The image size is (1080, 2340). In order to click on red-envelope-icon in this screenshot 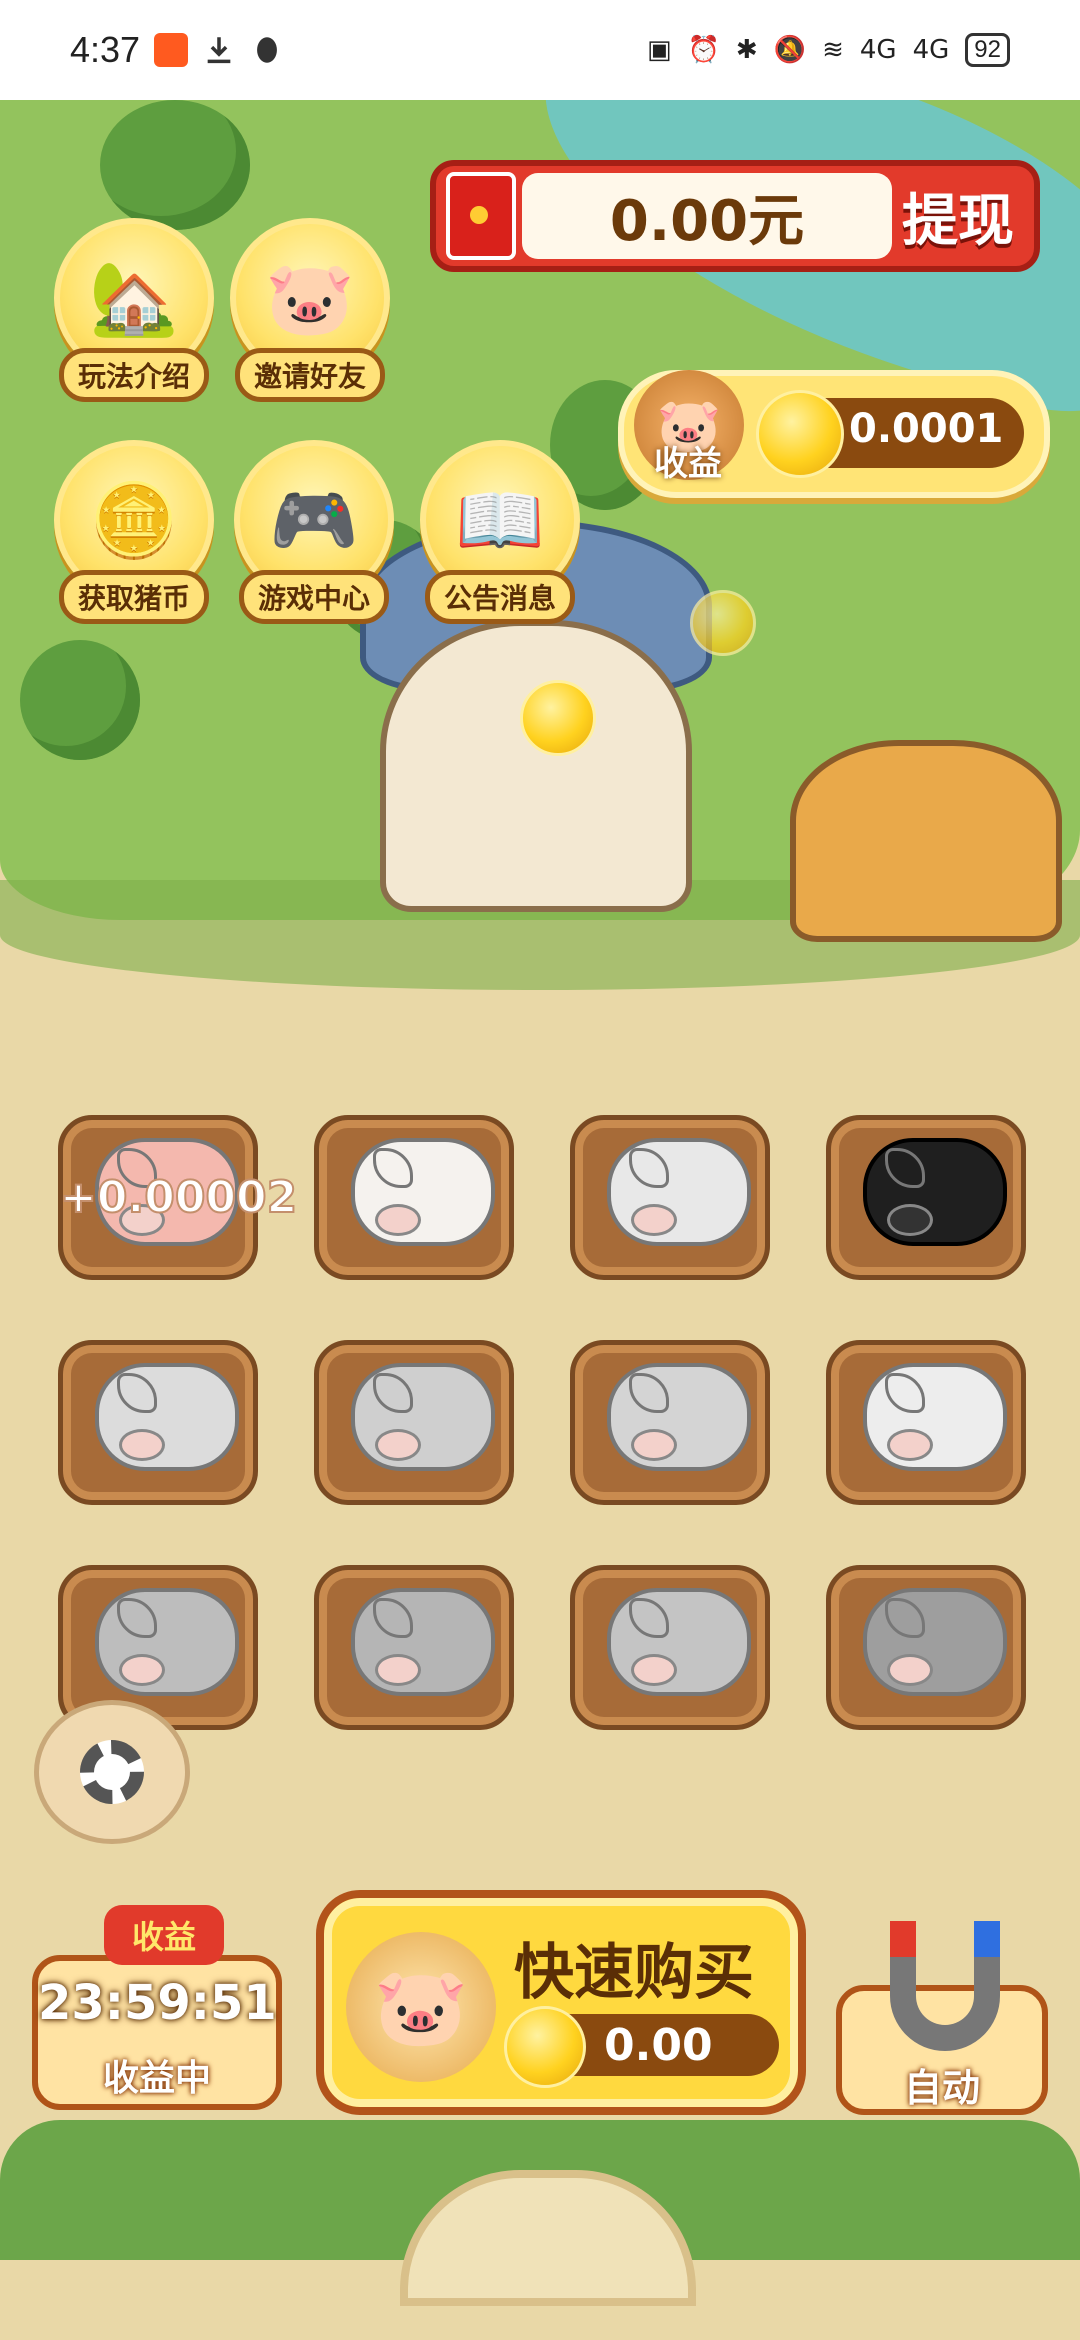, I will do `click(481, 216)`.